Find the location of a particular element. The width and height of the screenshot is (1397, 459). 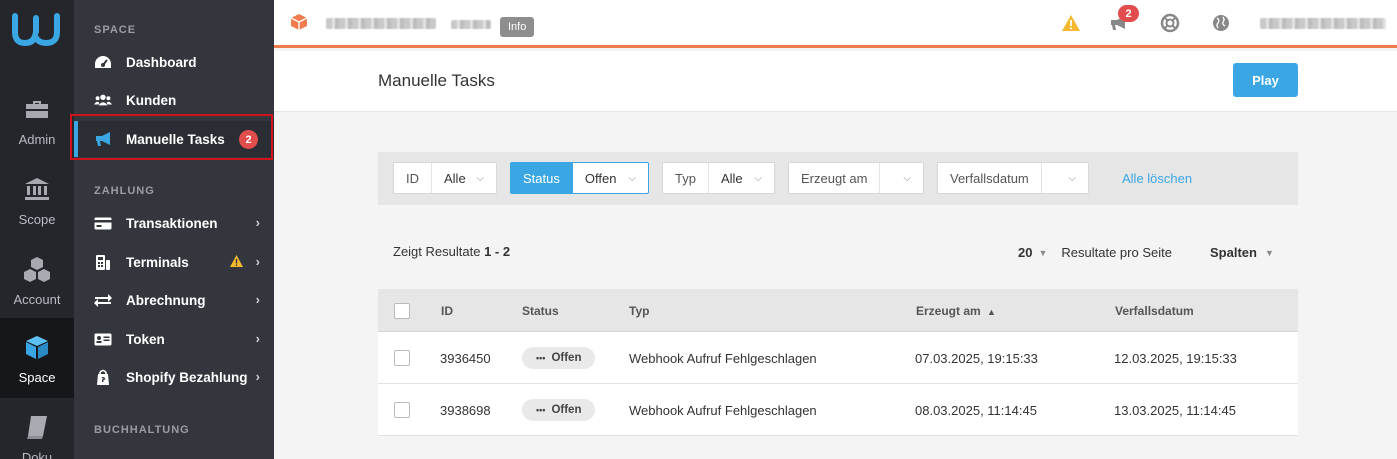

filter-label: ID is located at coordinates (413, 178).